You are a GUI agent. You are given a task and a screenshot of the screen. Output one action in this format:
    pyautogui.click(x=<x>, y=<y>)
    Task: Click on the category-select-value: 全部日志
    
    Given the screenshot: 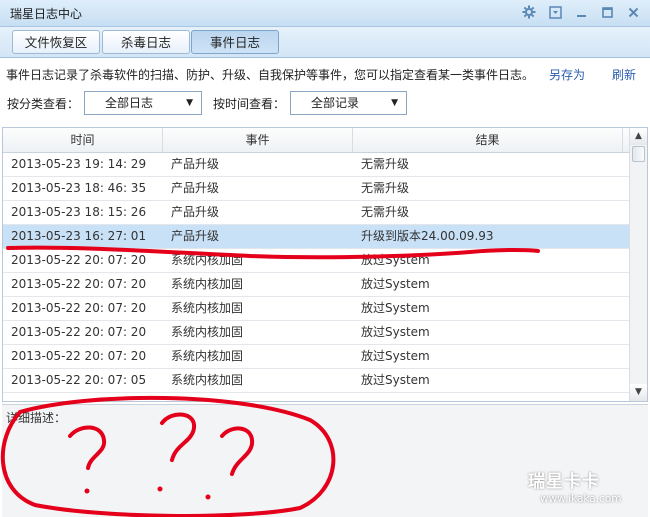 What is the action you would take?
    pyautogui.click(x=129, y=103)
    